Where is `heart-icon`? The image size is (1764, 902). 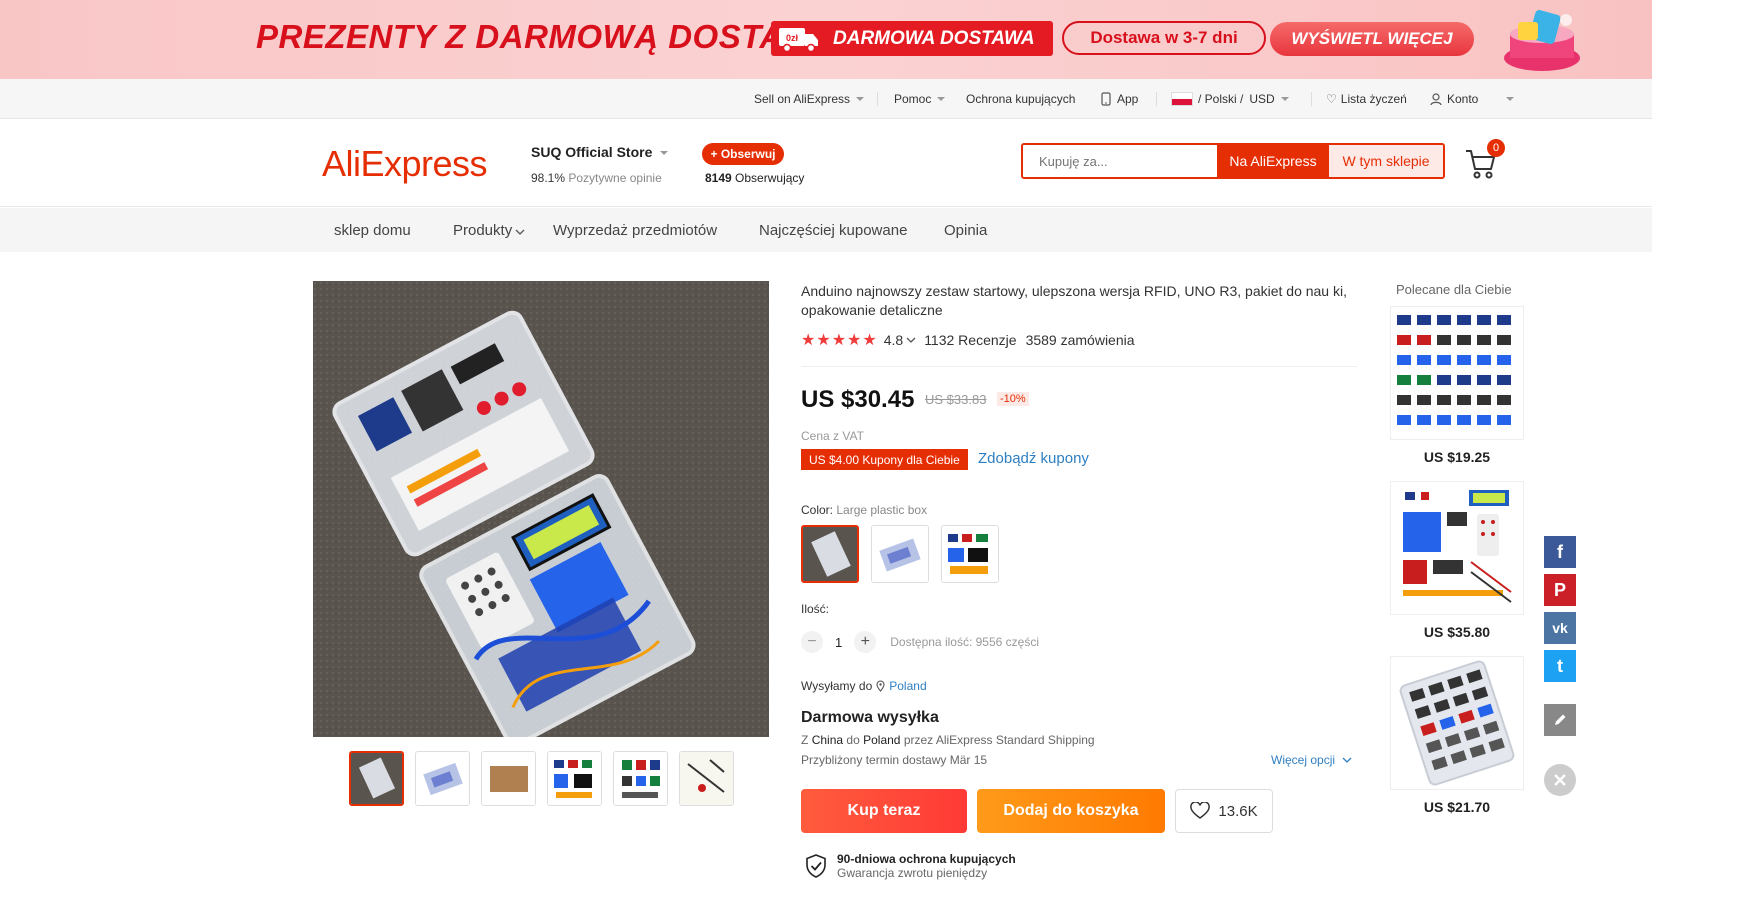
heart-icon is located at coordinates (1200, 810).